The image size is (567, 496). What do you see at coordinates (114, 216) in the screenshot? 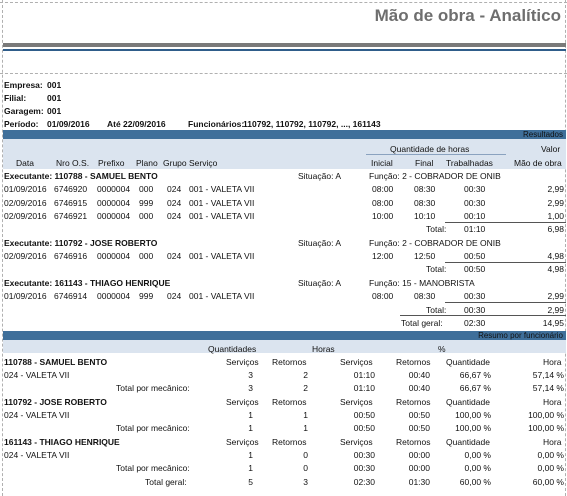
I see `cell-prefixo: 0000004` at bounding box center [114, 216].